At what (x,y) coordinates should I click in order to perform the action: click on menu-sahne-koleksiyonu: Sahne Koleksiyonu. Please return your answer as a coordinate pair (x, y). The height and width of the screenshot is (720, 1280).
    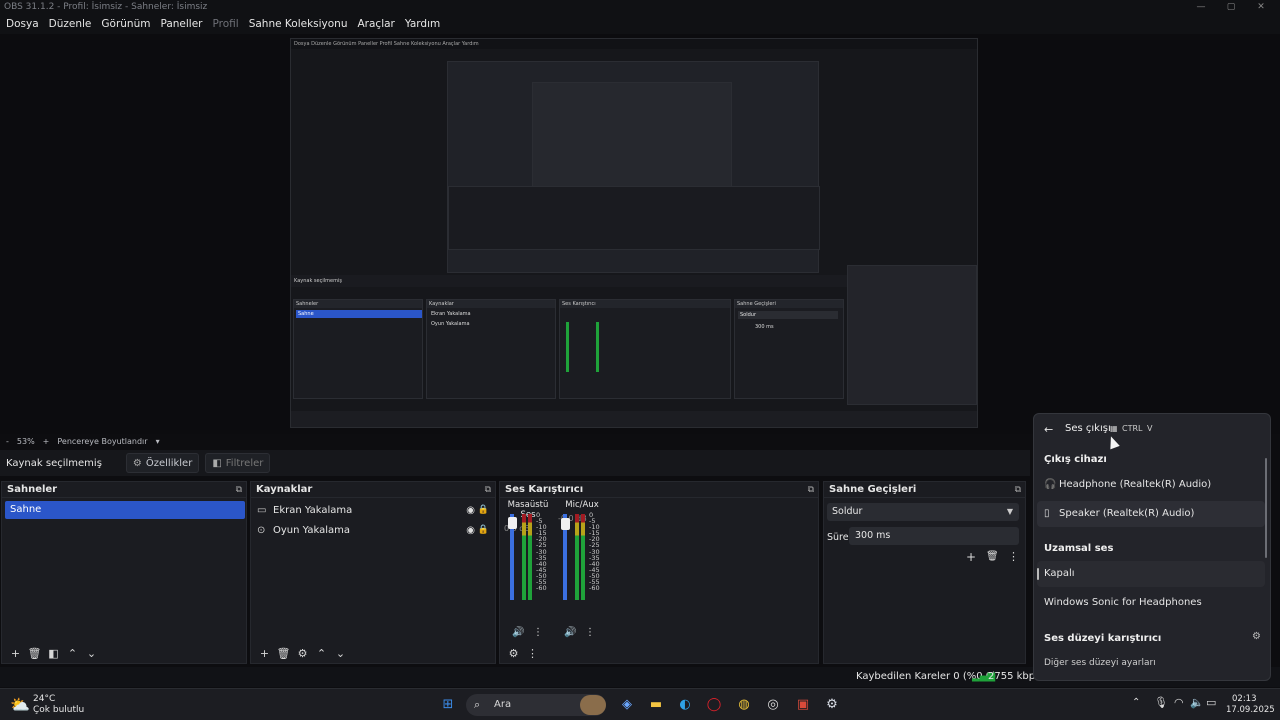
    Looking at the image, I should click on (298, 24).